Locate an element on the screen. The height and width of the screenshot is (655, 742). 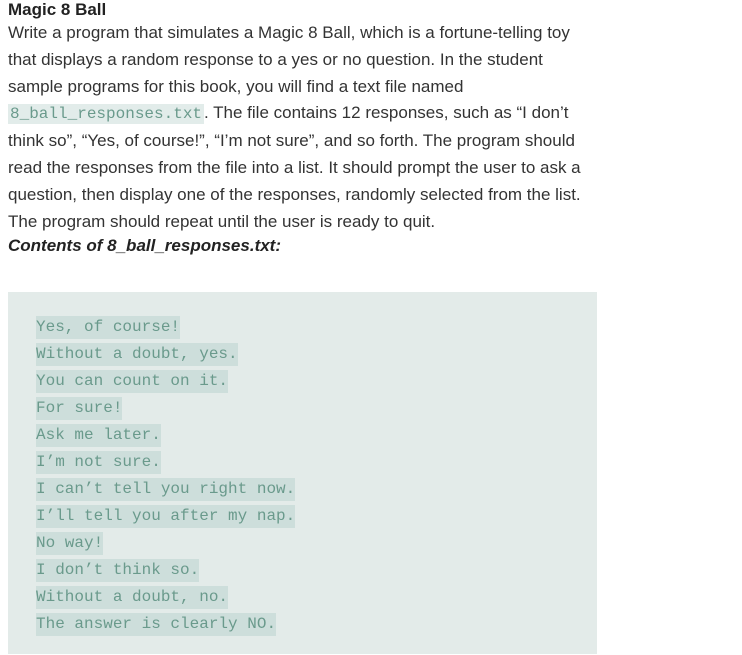
code-line: Without a doubt, no. is located at coordinates (165, 599).